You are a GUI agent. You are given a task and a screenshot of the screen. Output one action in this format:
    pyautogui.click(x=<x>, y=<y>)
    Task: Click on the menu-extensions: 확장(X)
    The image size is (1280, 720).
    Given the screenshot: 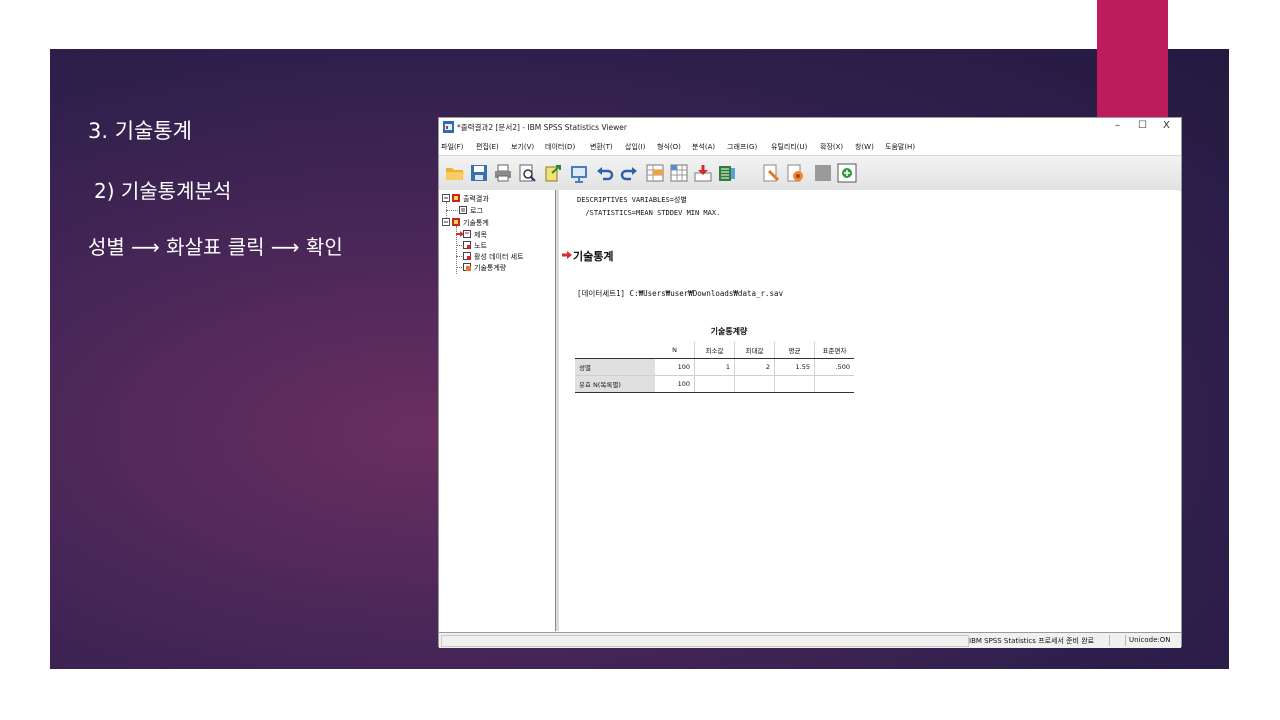 What is the action you would take?
    pyautogui.click(x=831, y=147)
    